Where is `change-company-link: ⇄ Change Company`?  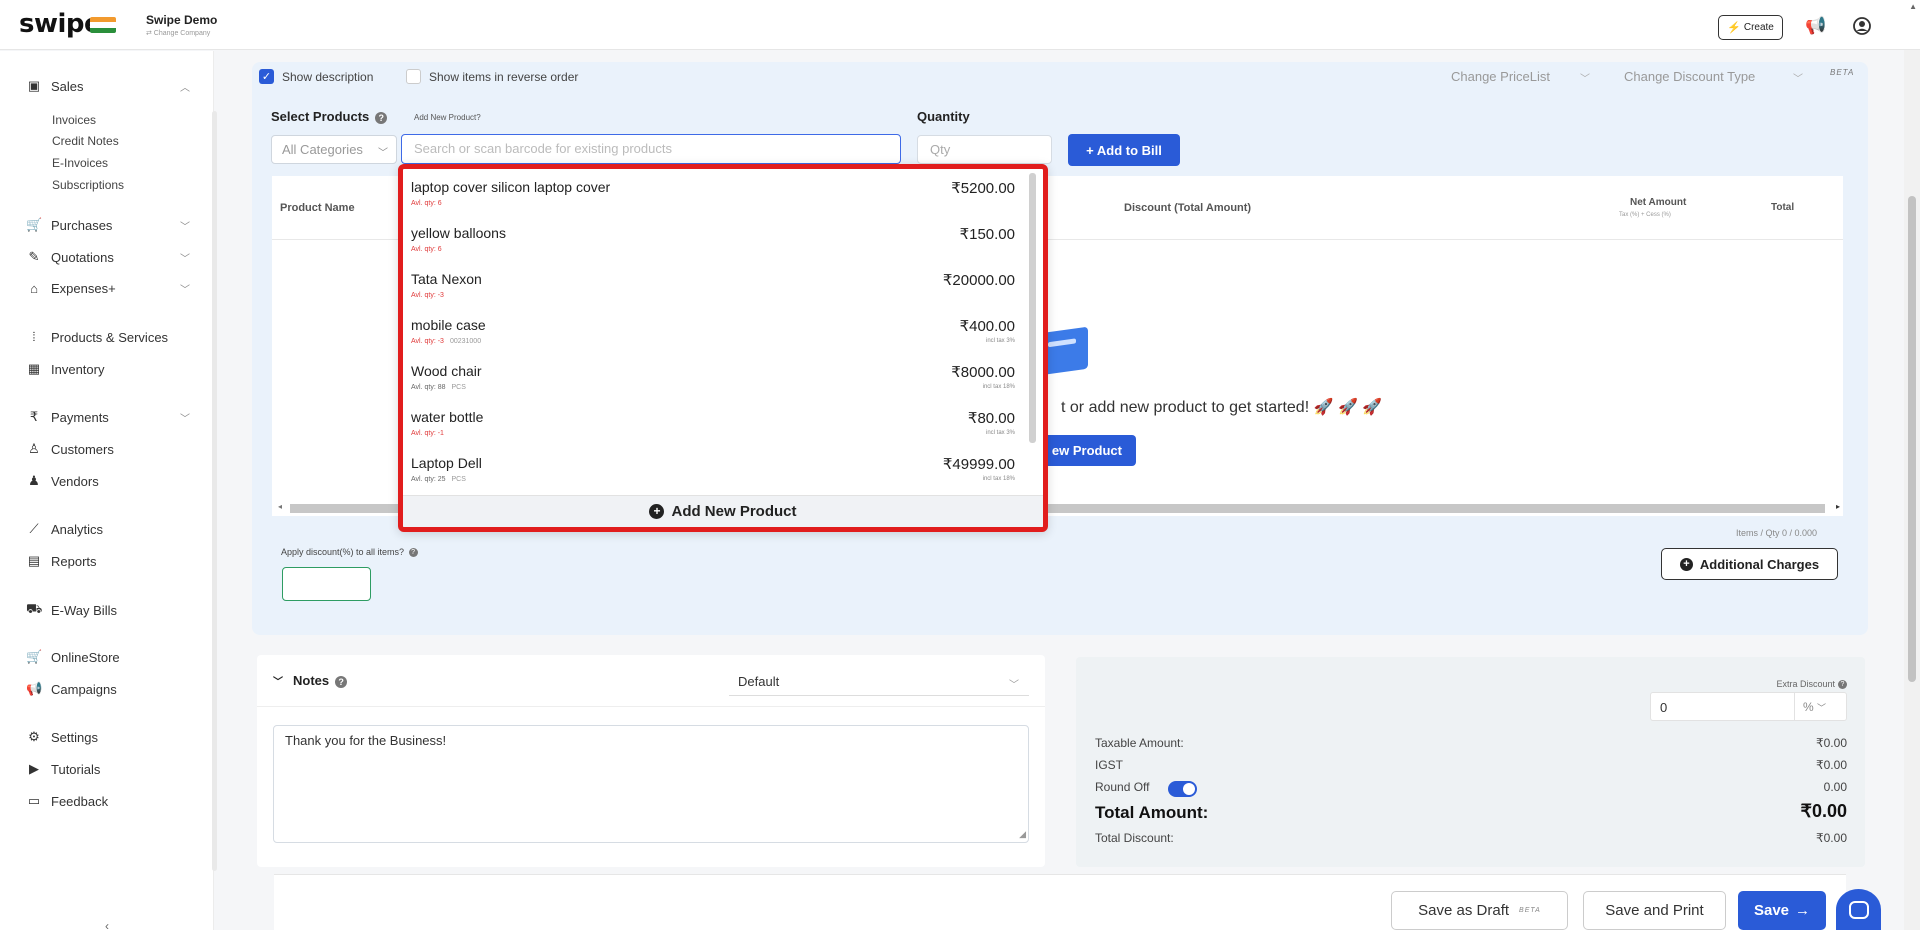
change-company-link: ⇄ Change Company is located at coordinates (178, 33).